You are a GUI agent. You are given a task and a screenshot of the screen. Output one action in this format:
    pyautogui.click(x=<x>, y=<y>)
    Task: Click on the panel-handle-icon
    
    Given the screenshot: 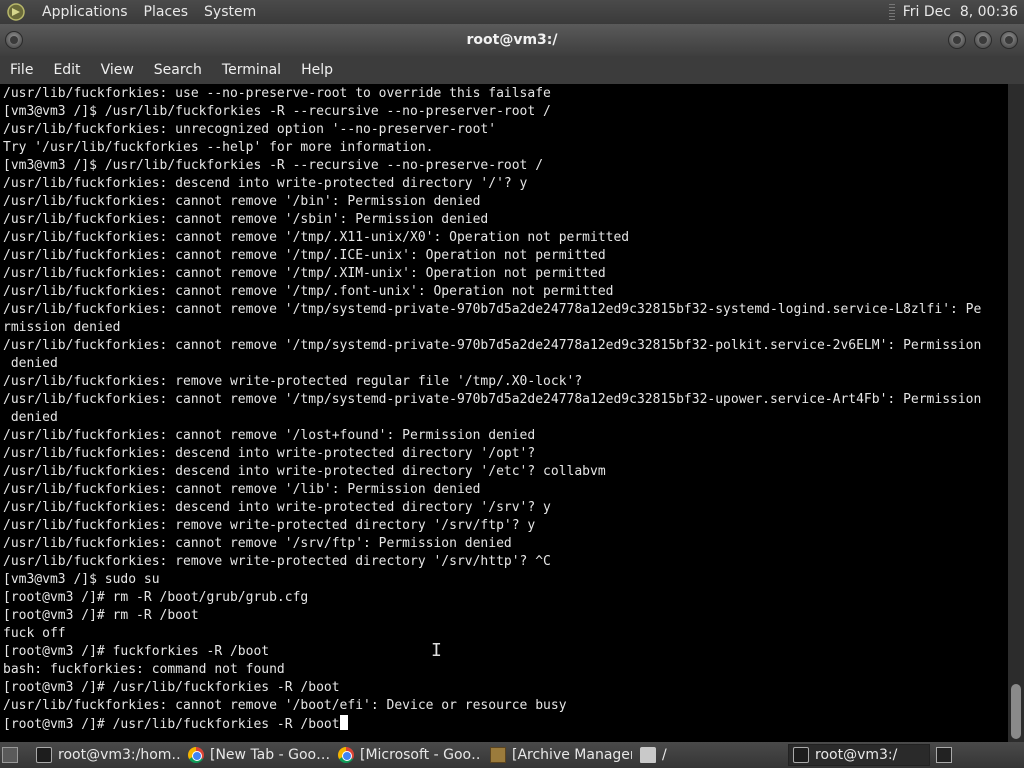 What is the action you would take?
    pyautogui.click(x=891, y=12)
    